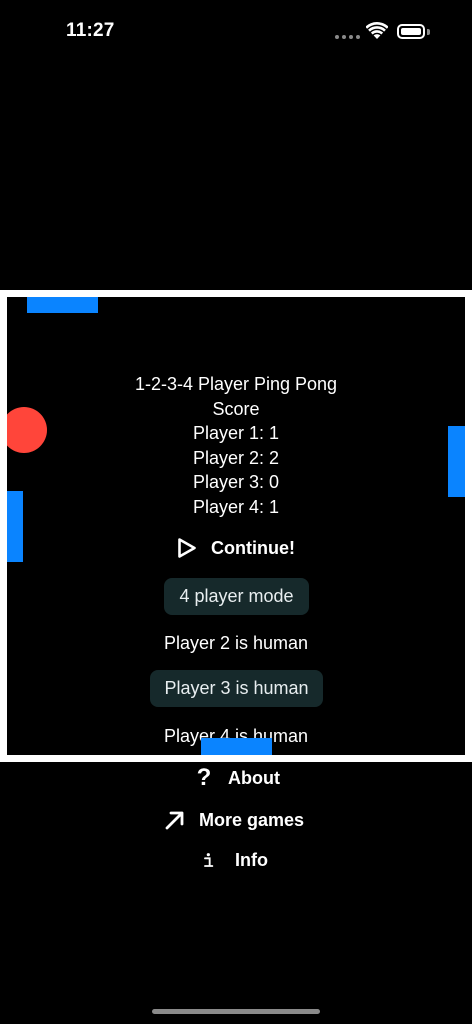  Describe the element at coordinates (187, 548) in the screenshot. I see `play-icon` at that location.